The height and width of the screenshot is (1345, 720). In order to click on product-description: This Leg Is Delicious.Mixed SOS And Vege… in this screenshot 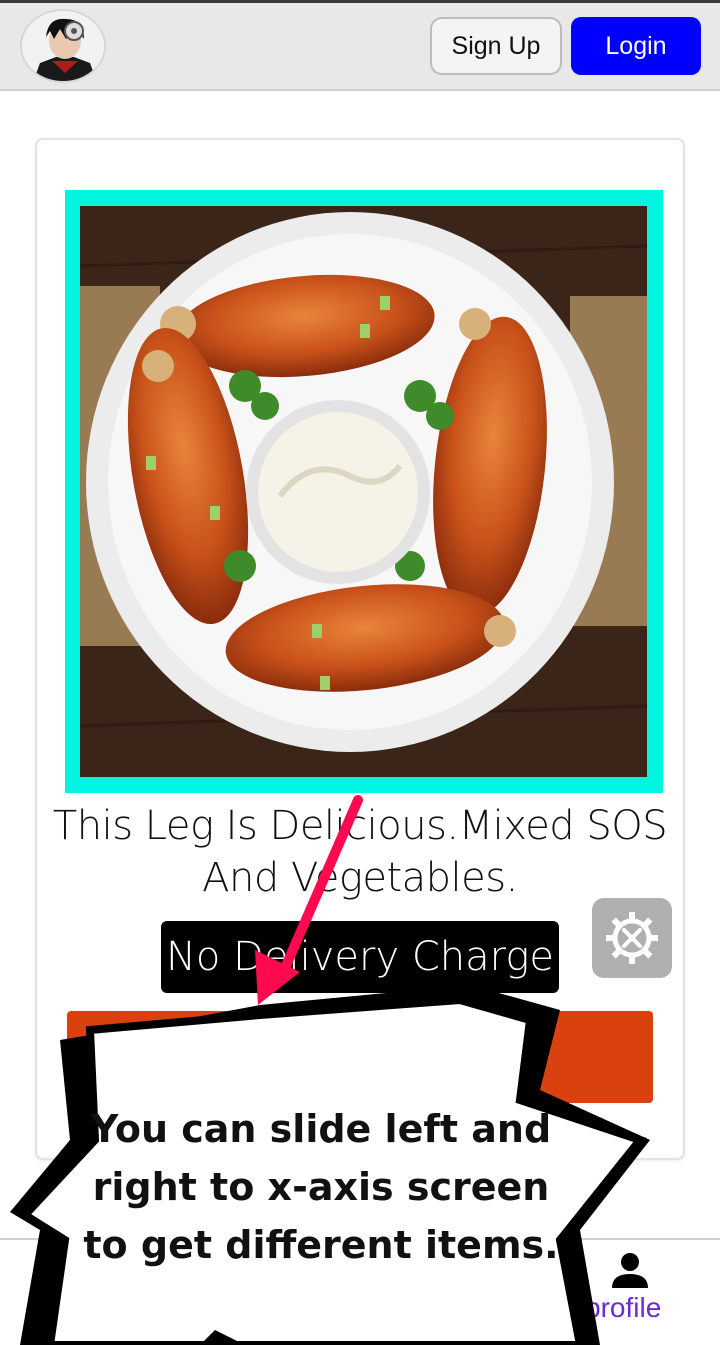, I will do `click(360, 852)`.